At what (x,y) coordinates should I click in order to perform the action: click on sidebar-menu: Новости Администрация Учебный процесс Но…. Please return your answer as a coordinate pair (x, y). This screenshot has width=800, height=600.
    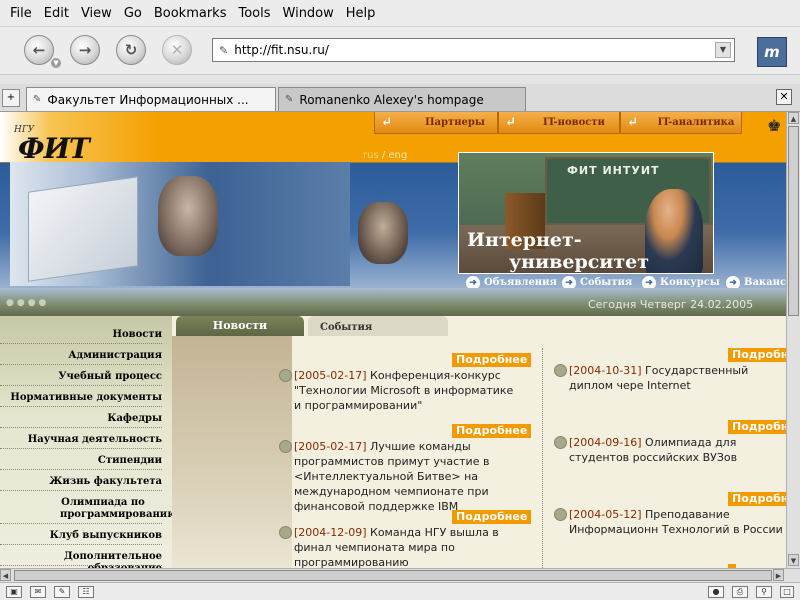
    Looking at the image, I should click on (88, 442).